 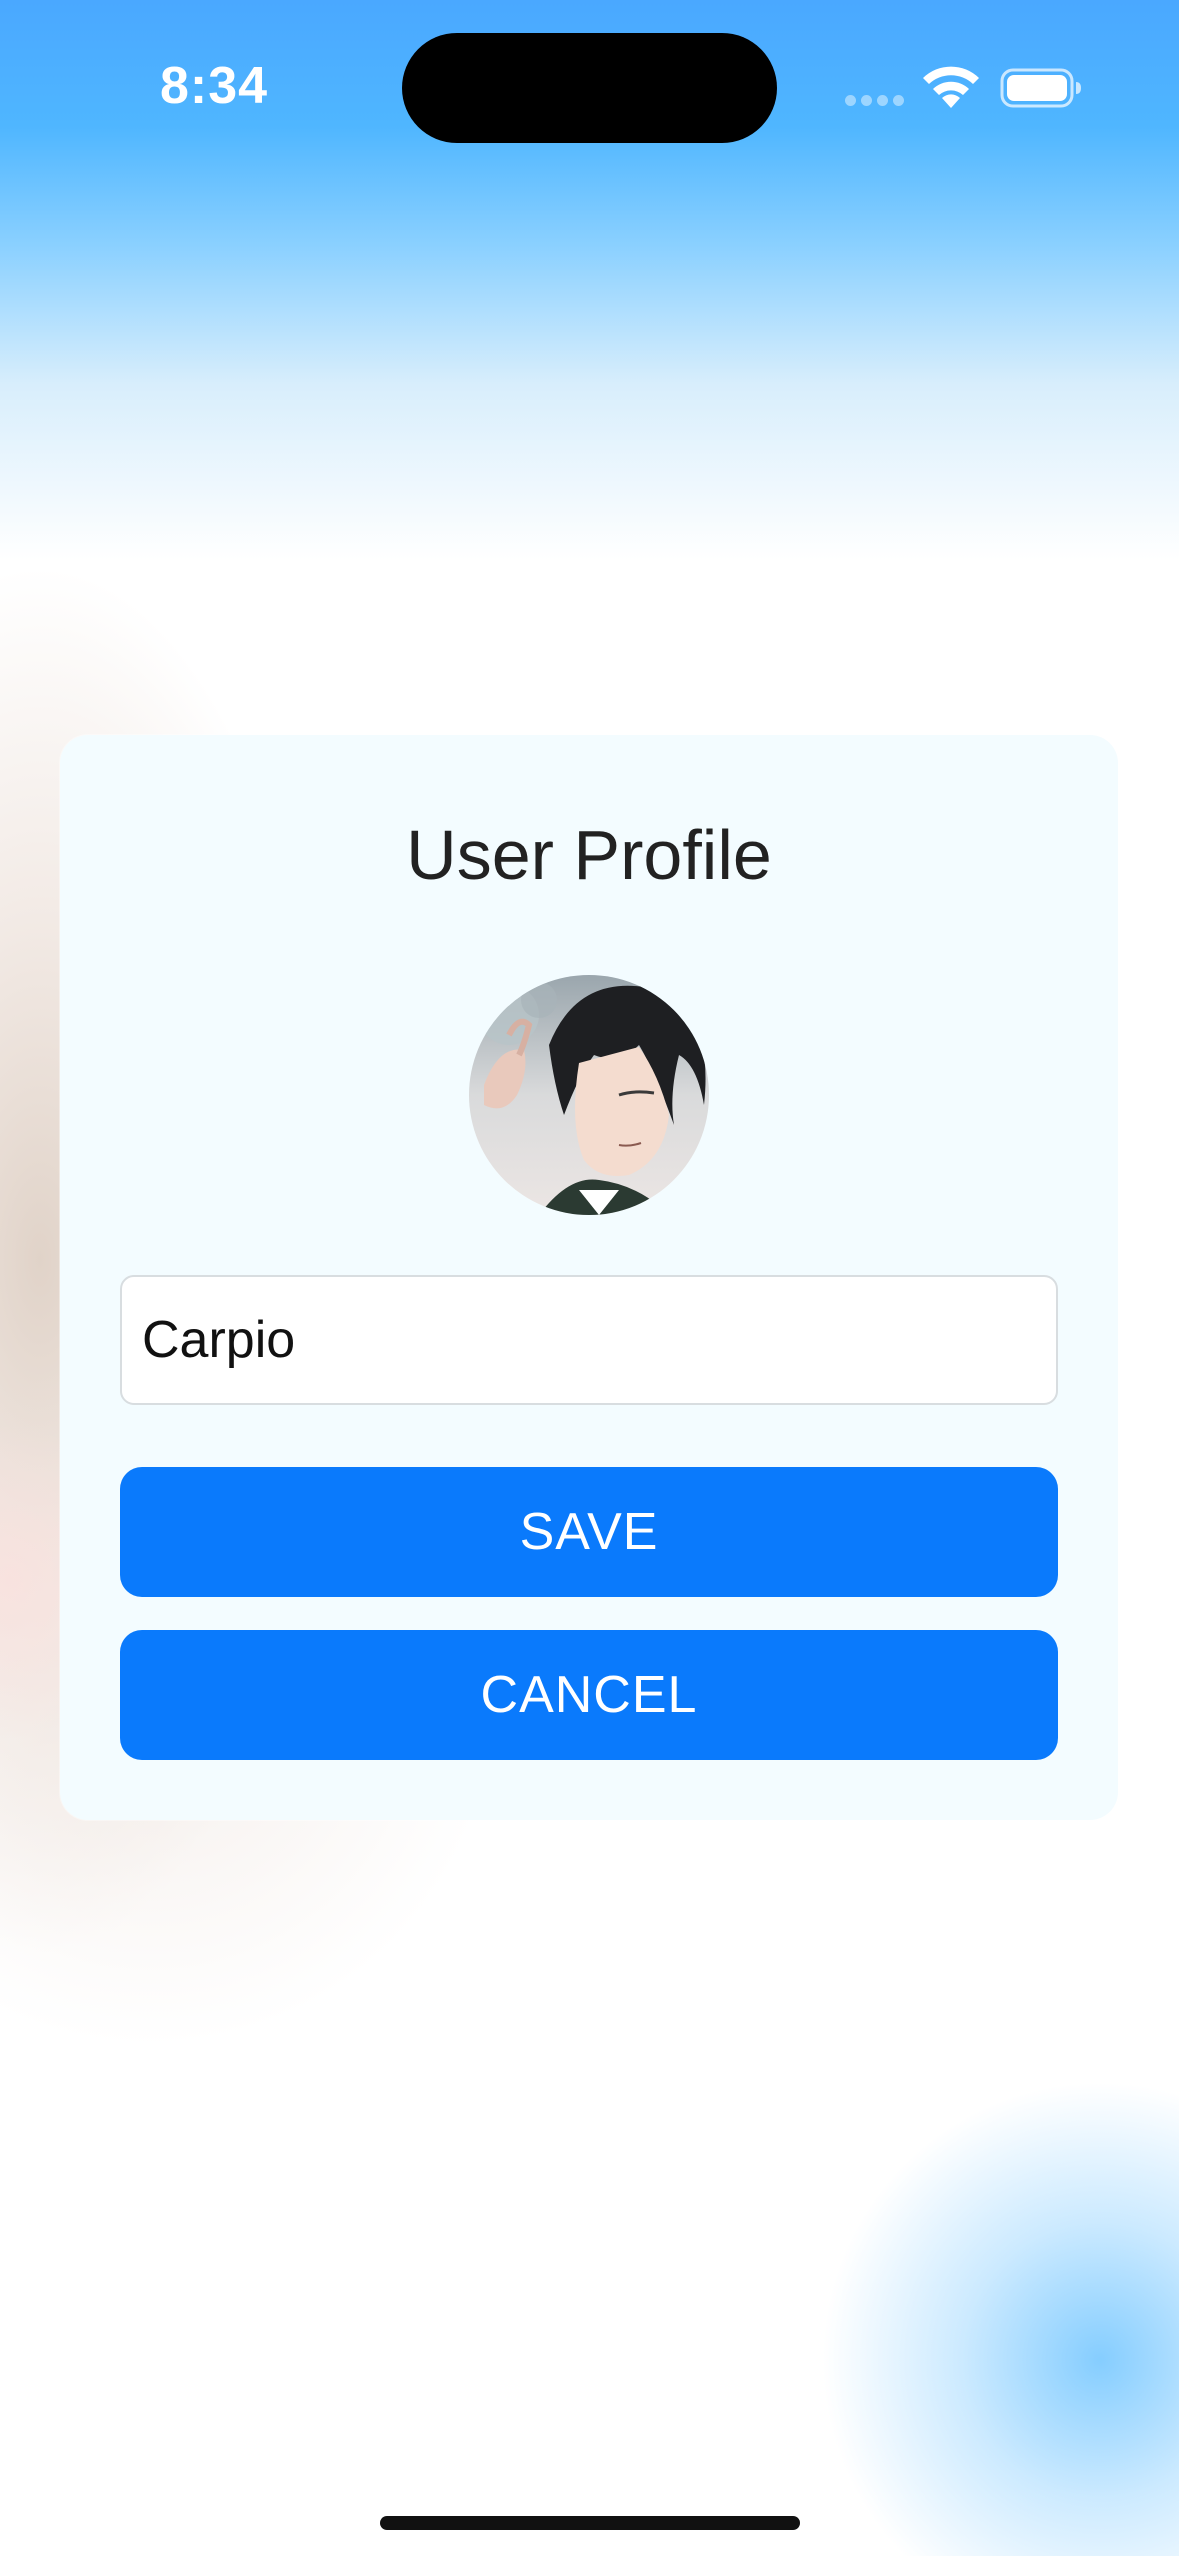 What do you see at coordinates (999, 2318) in the screenshot?
I see `wallpaper-blob` at bounding box center [999, 2318].